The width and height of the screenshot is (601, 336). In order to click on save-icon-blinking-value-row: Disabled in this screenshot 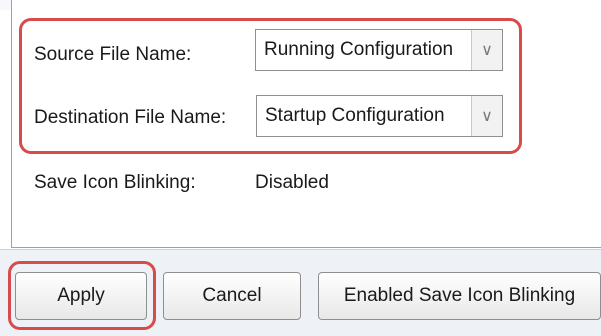, I will do `click(292, 183)`.